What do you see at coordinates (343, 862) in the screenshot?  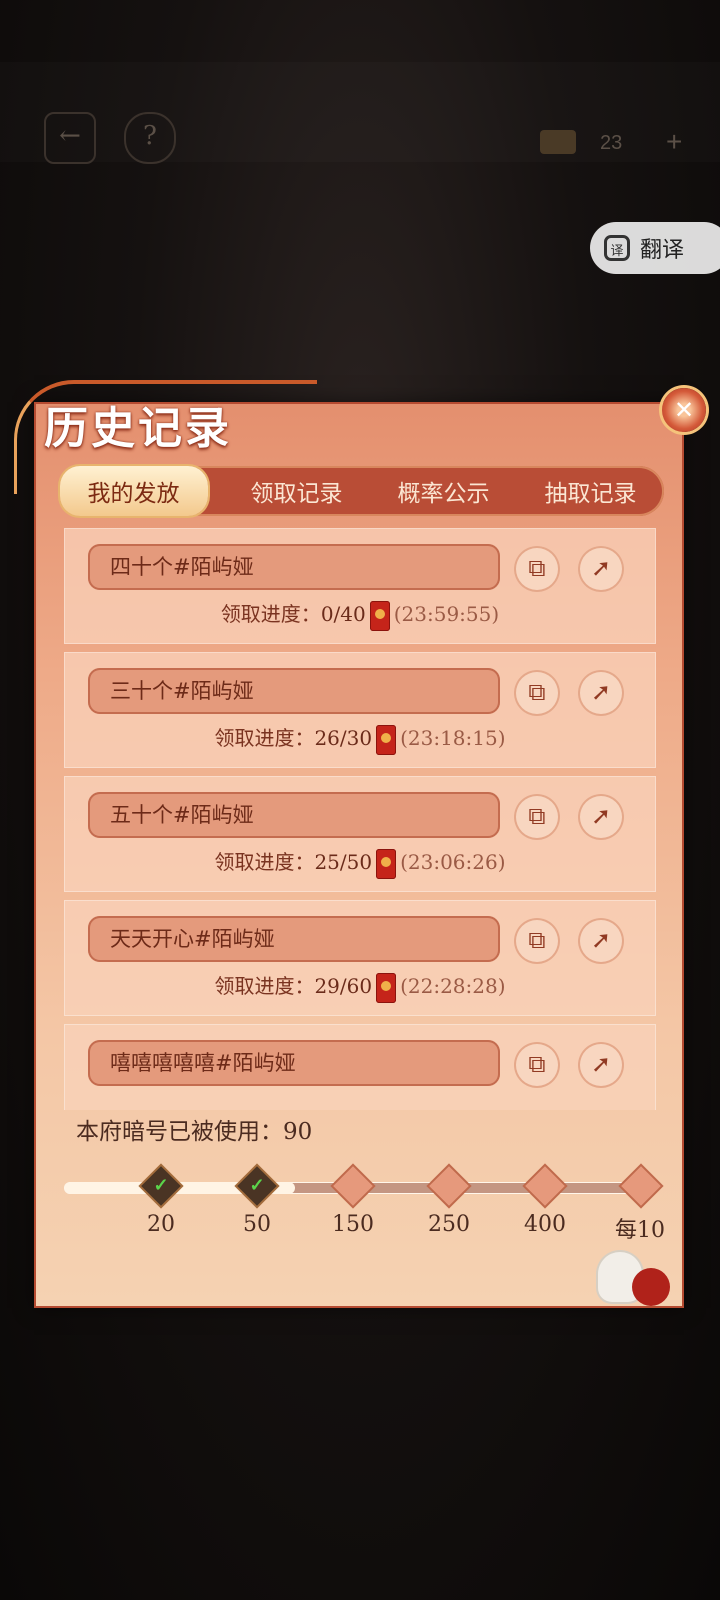 I see `progress-count: 25/50` at bounding box center [343, 862].